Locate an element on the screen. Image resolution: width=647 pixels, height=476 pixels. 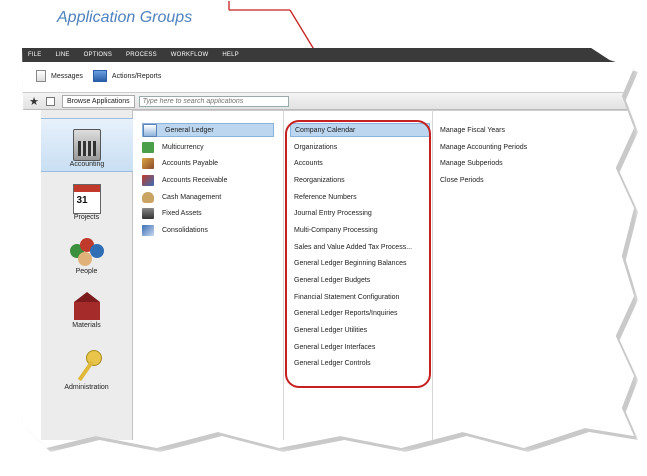
people-icon is located at coordinates (86, 253).